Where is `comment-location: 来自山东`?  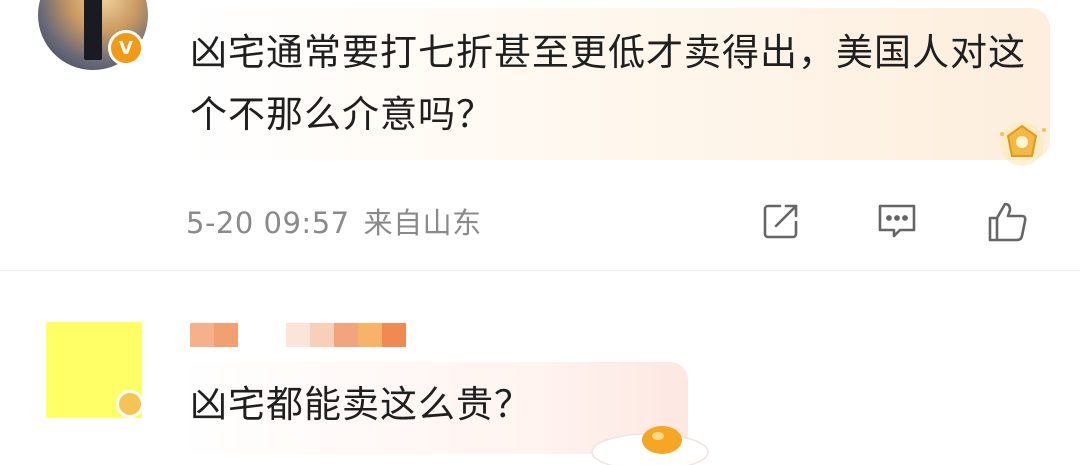 comment-location: 来自山东 is located at coordinates (422, 223).